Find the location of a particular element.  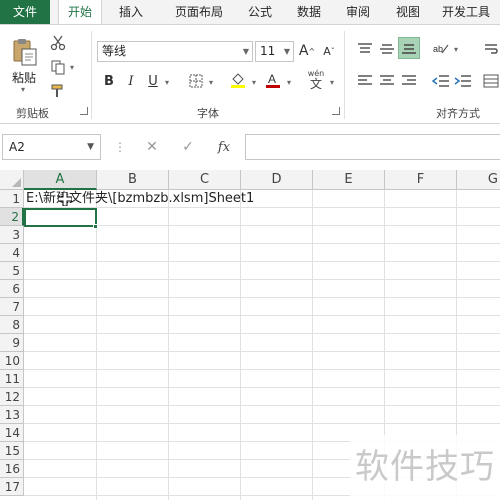

fill-handle is located at coordinates (95, 226).